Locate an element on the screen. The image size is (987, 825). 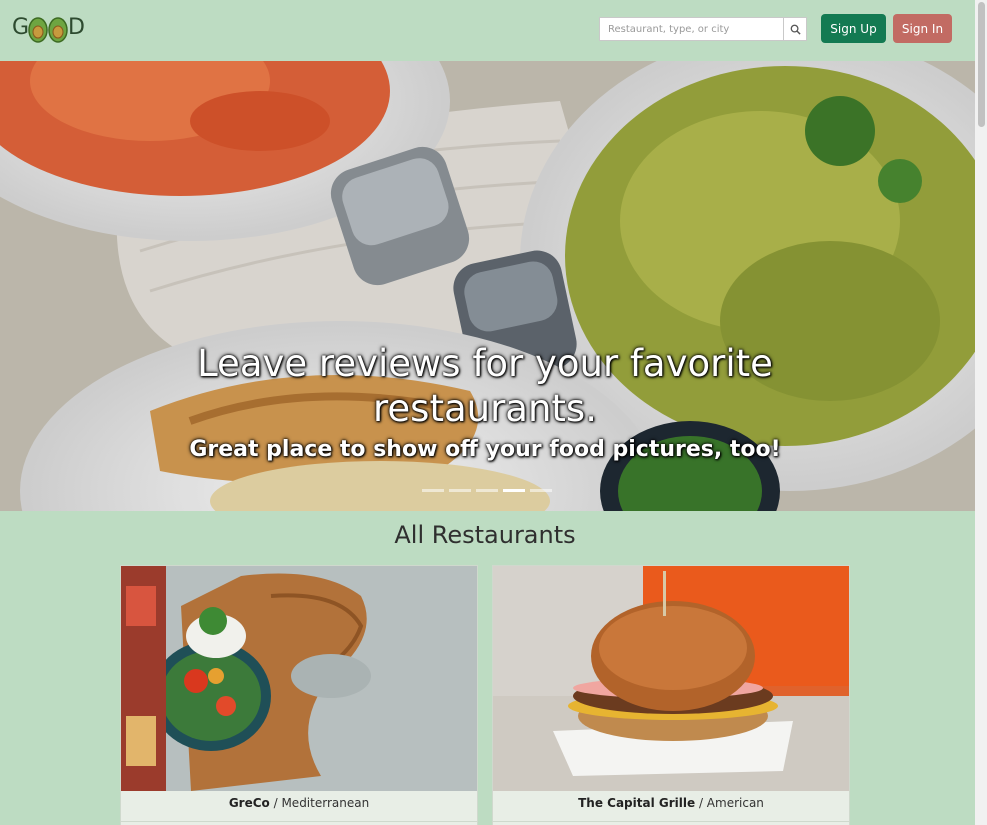
search-icon is located at coordinates (795, 29).